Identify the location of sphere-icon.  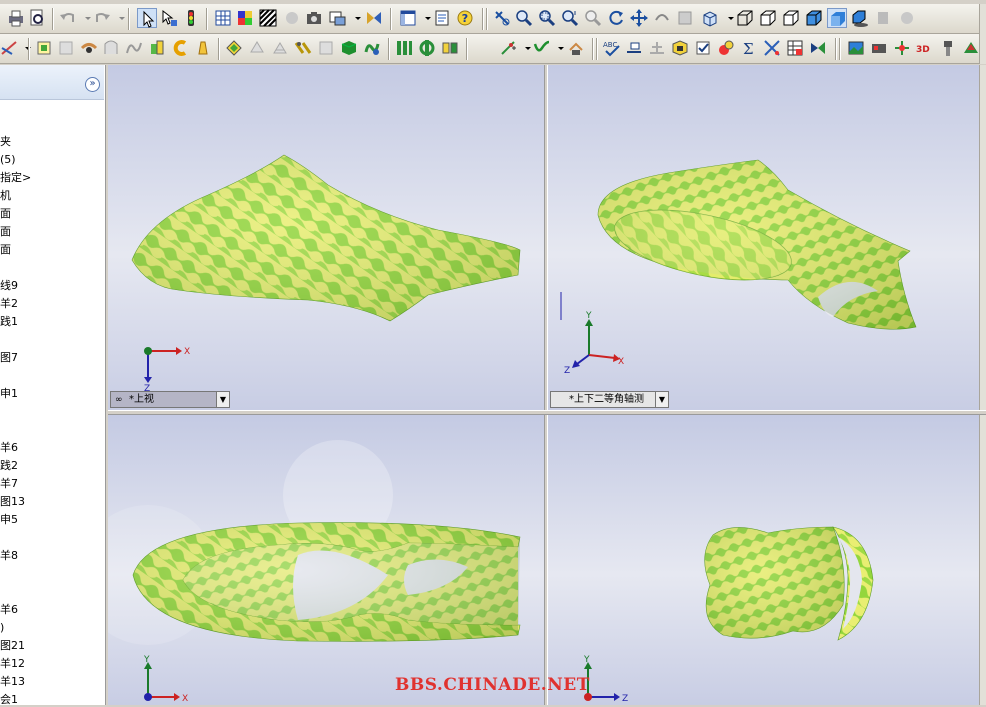
(292, 18).